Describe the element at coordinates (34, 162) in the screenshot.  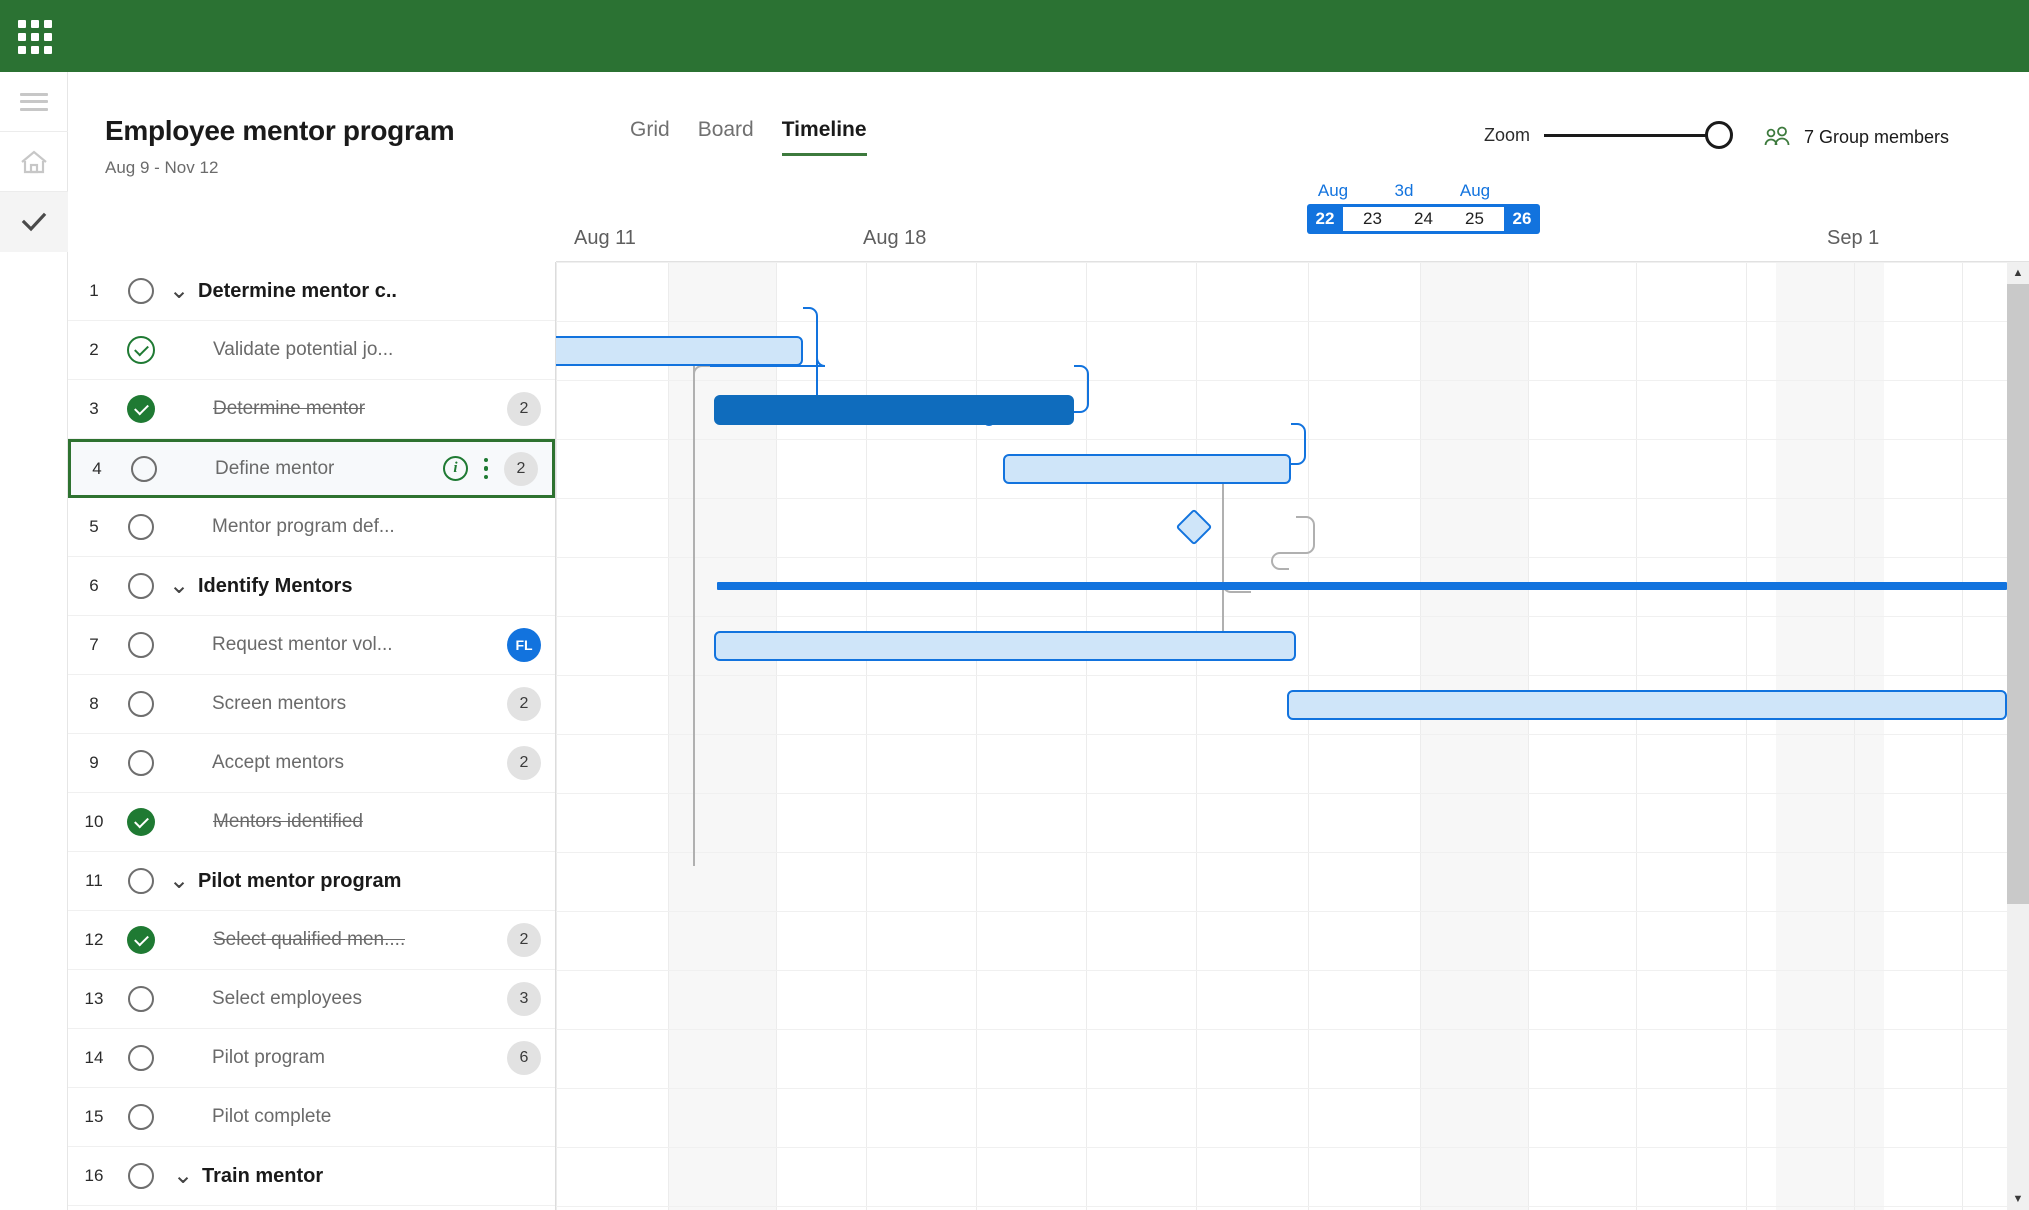
I see `home-button` at that location.